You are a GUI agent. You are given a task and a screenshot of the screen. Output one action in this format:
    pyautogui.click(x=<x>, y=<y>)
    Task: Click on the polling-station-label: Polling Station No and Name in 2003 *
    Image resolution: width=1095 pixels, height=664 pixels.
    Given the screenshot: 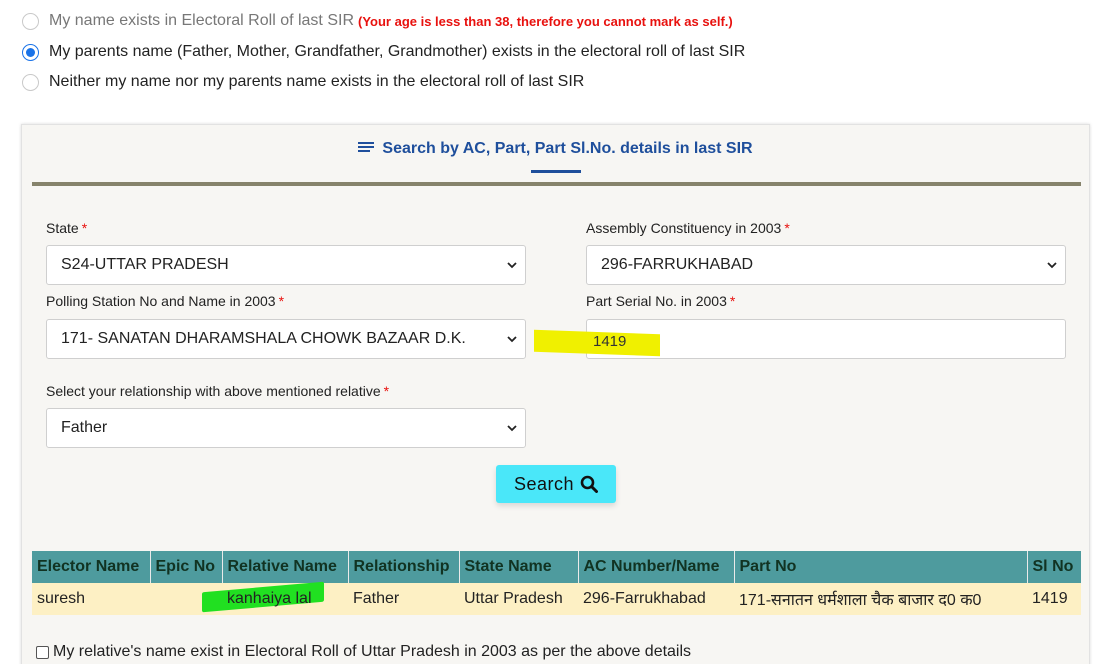 What is the action you would take?
    pyautogui.click(x=165, y=301)
    